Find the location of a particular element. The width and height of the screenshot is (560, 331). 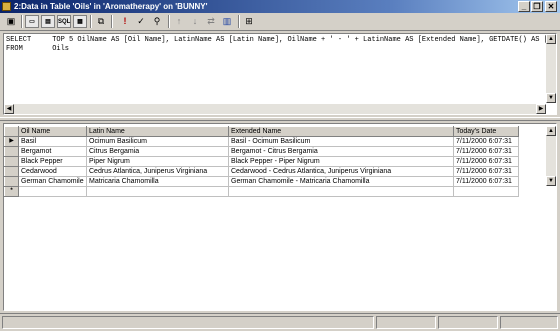

show-grid-pane-icon: ▤ is located at coordinates (48, 21).